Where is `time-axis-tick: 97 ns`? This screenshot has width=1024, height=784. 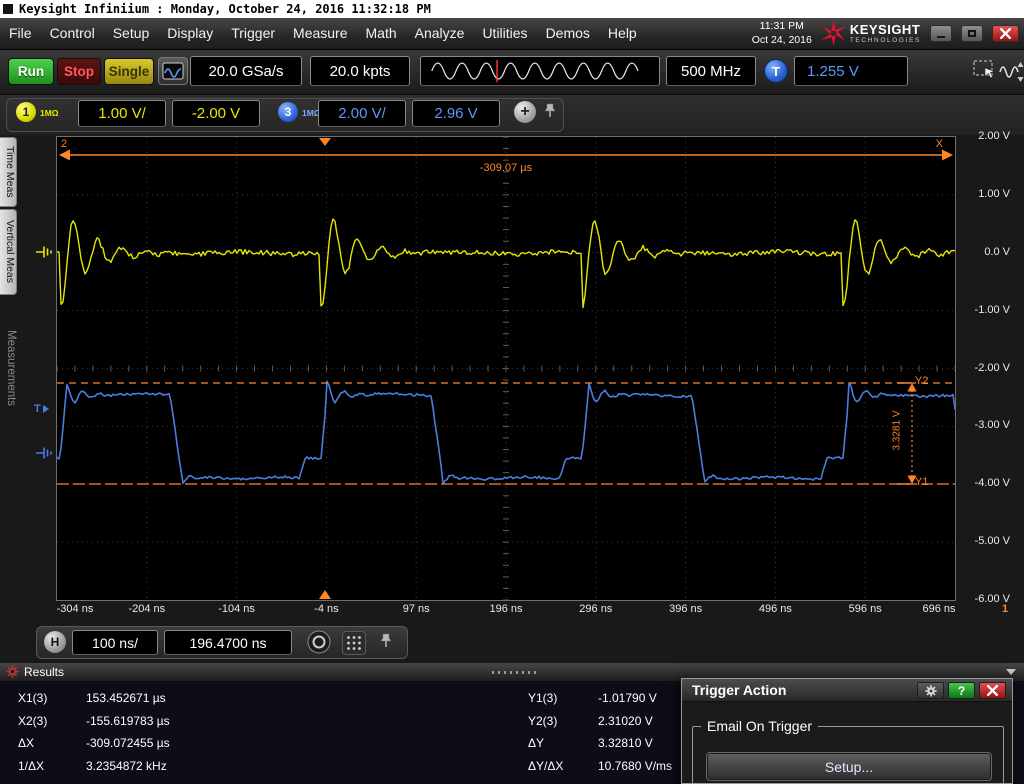 time-axis-tick: 97 ns is located at coordinates (416, 609).